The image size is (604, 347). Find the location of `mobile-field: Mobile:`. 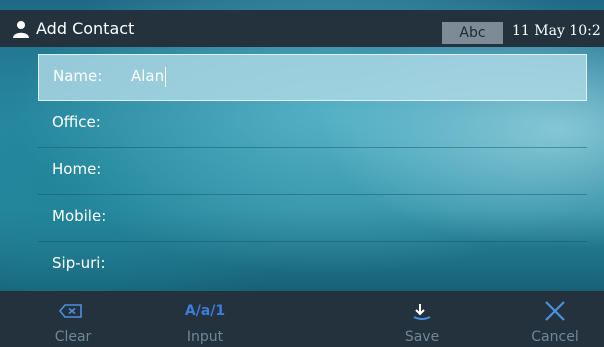

mobile-field: Mobile: is located at coordinates (312, 218).